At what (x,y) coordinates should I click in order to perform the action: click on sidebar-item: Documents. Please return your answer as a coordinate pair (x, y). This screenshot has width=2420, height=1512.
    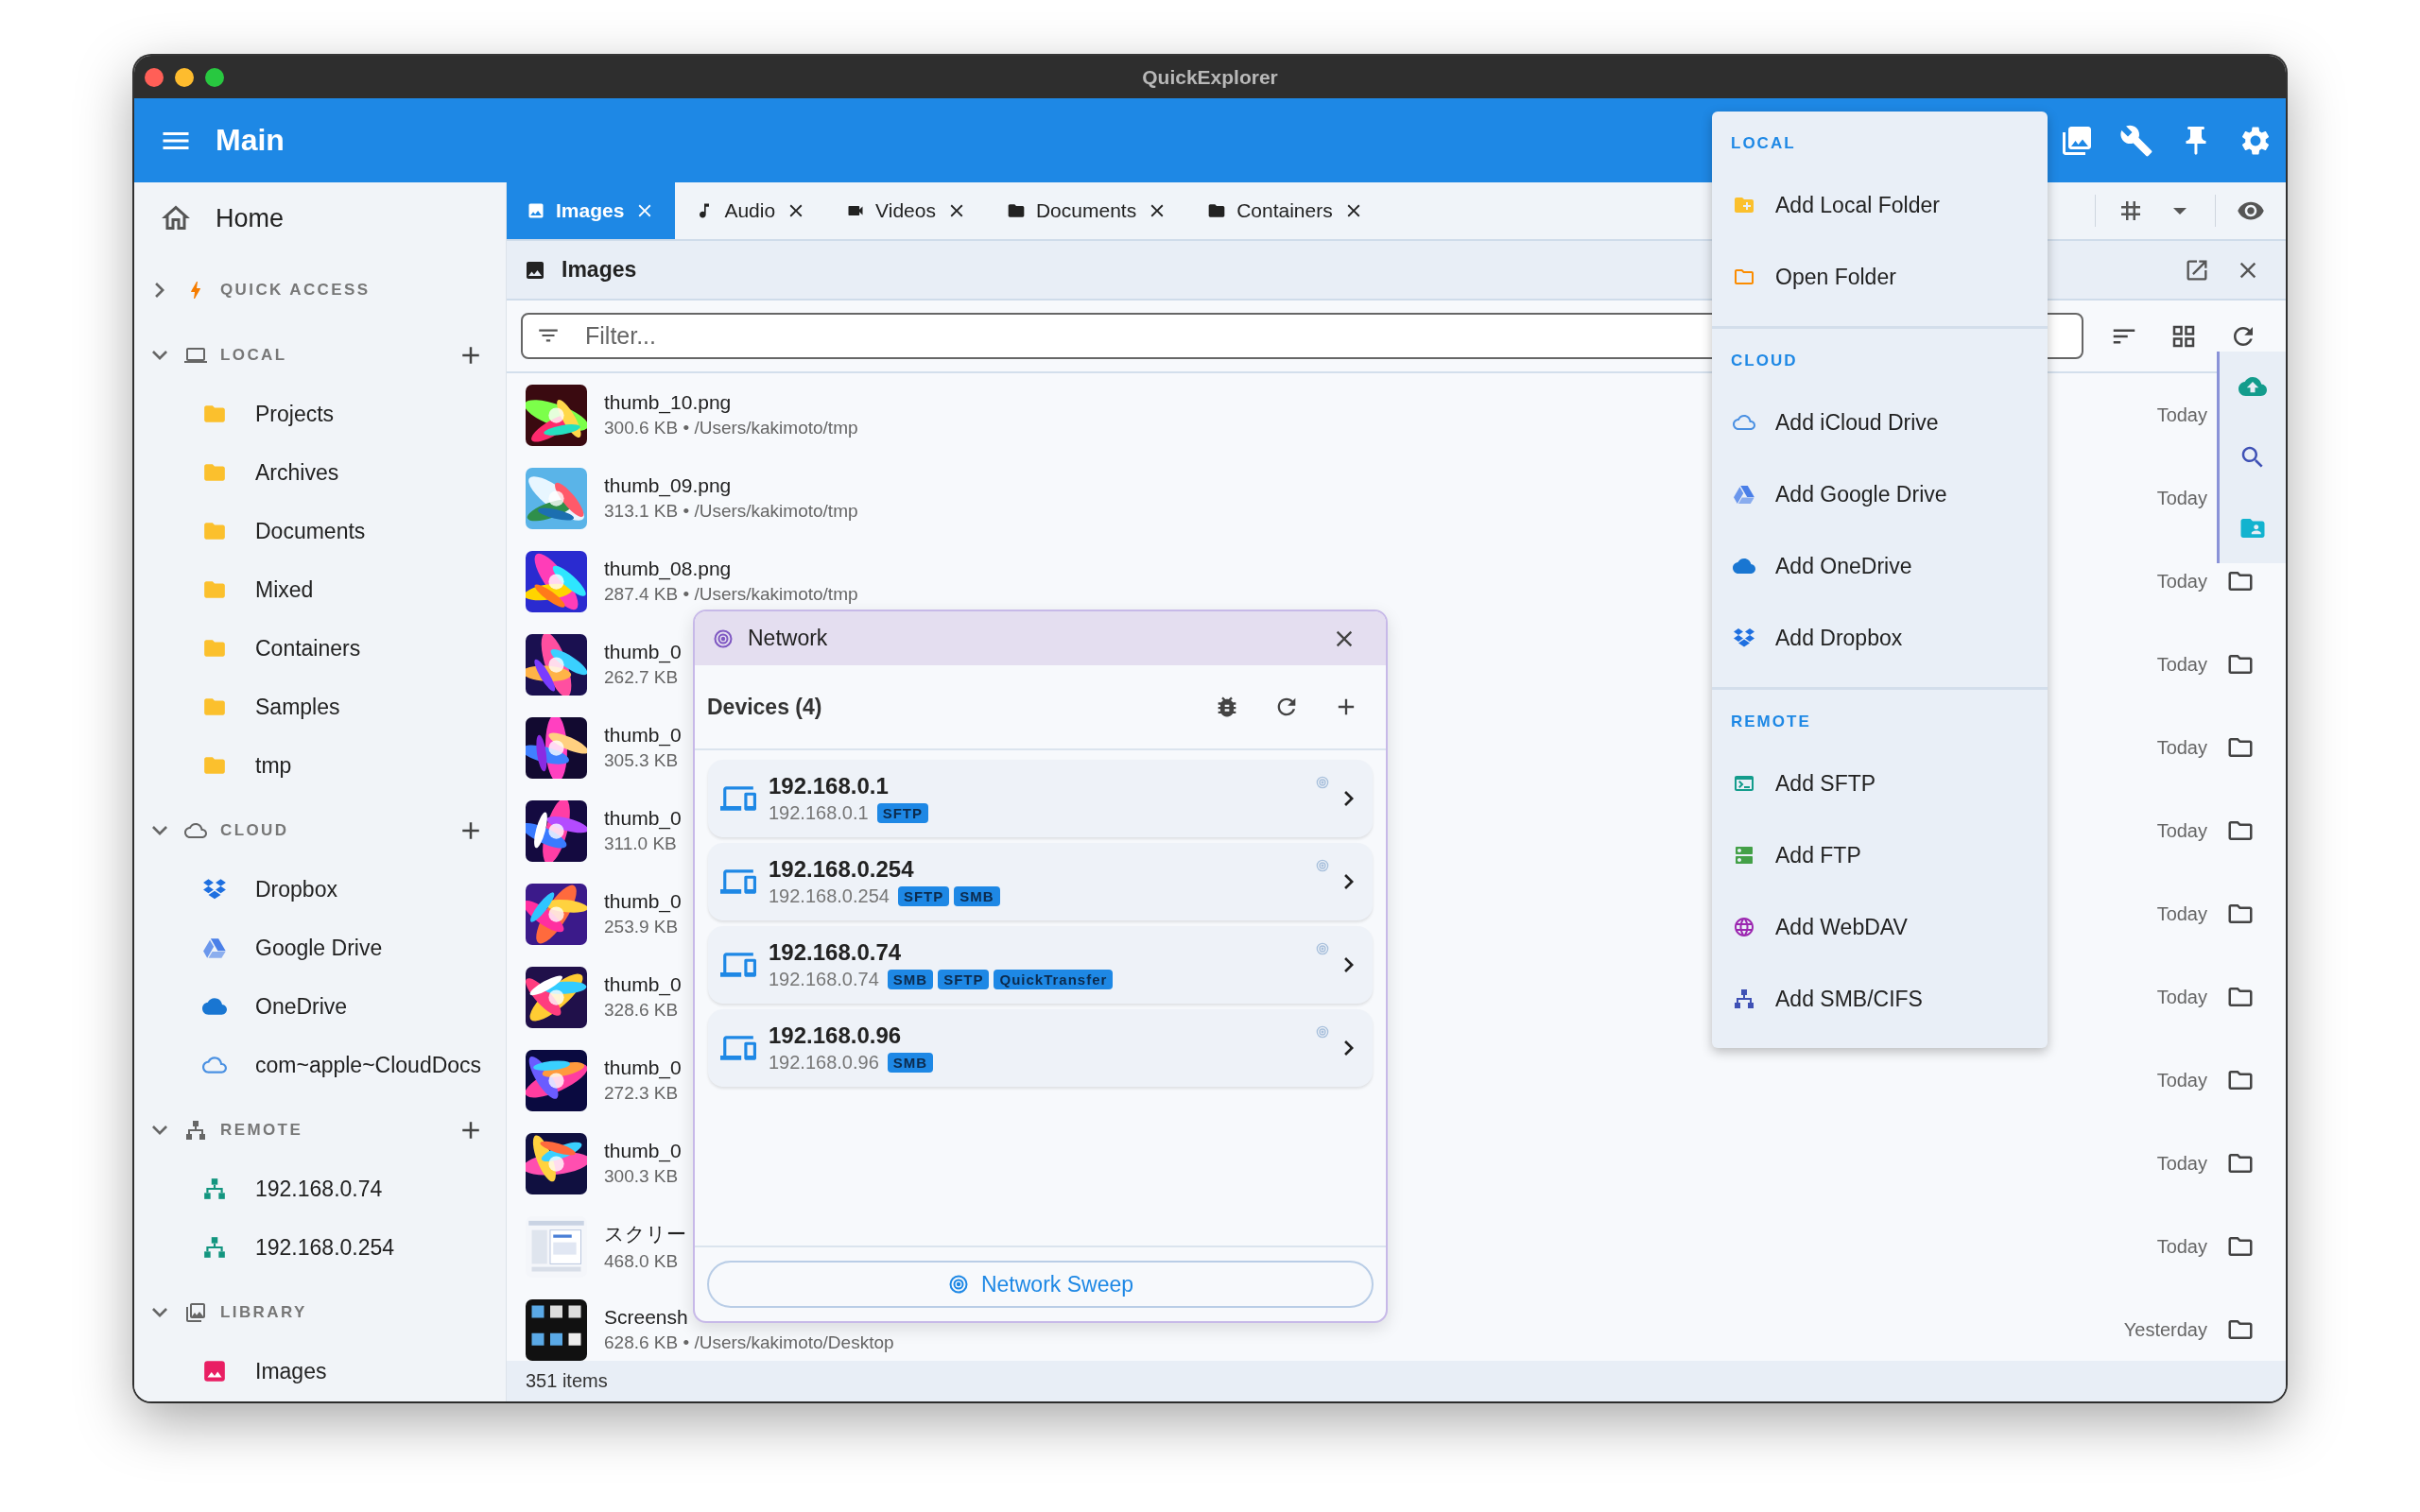
    Looking at the image, I should click on (320, 531).